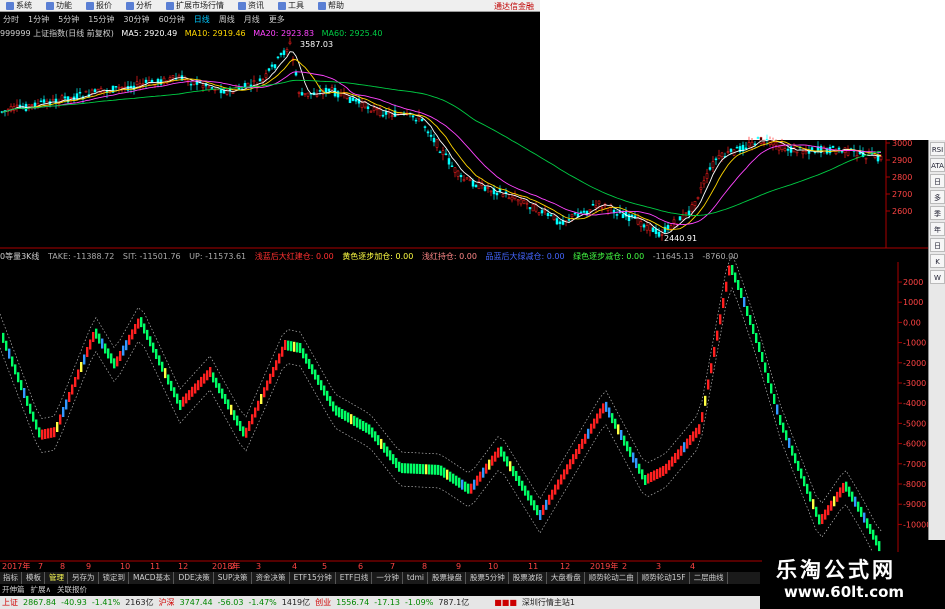  What do you see at coordinates (528, 578) in the screenshot?
I see `tab-15: 股票波段` at bounding box center [528, 578].